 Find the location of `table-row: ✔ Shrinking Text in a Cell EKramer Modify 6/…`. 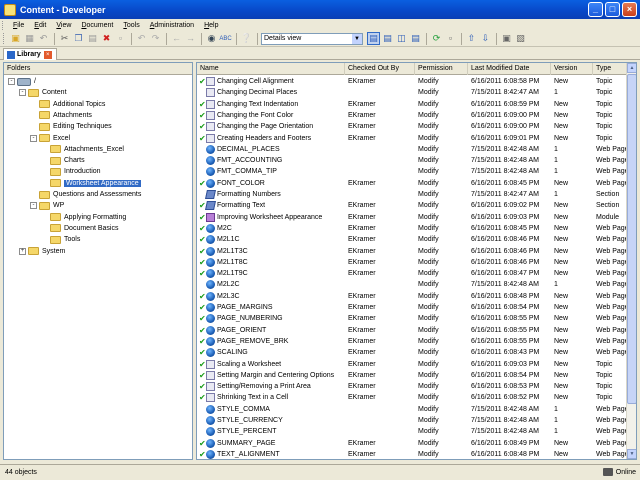

table-row: ✔ Shrinking Text in a Cell EKramer Modify 6/… is located at coordinates (412, 397).